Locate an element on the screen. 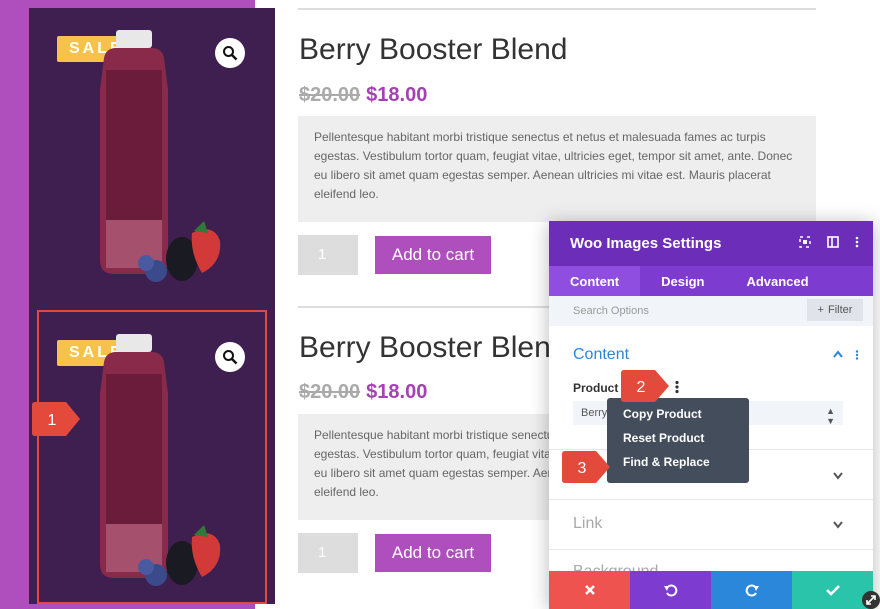 The image size is (880, 609). filter-label: Filter is located at coordinates (840, 310).